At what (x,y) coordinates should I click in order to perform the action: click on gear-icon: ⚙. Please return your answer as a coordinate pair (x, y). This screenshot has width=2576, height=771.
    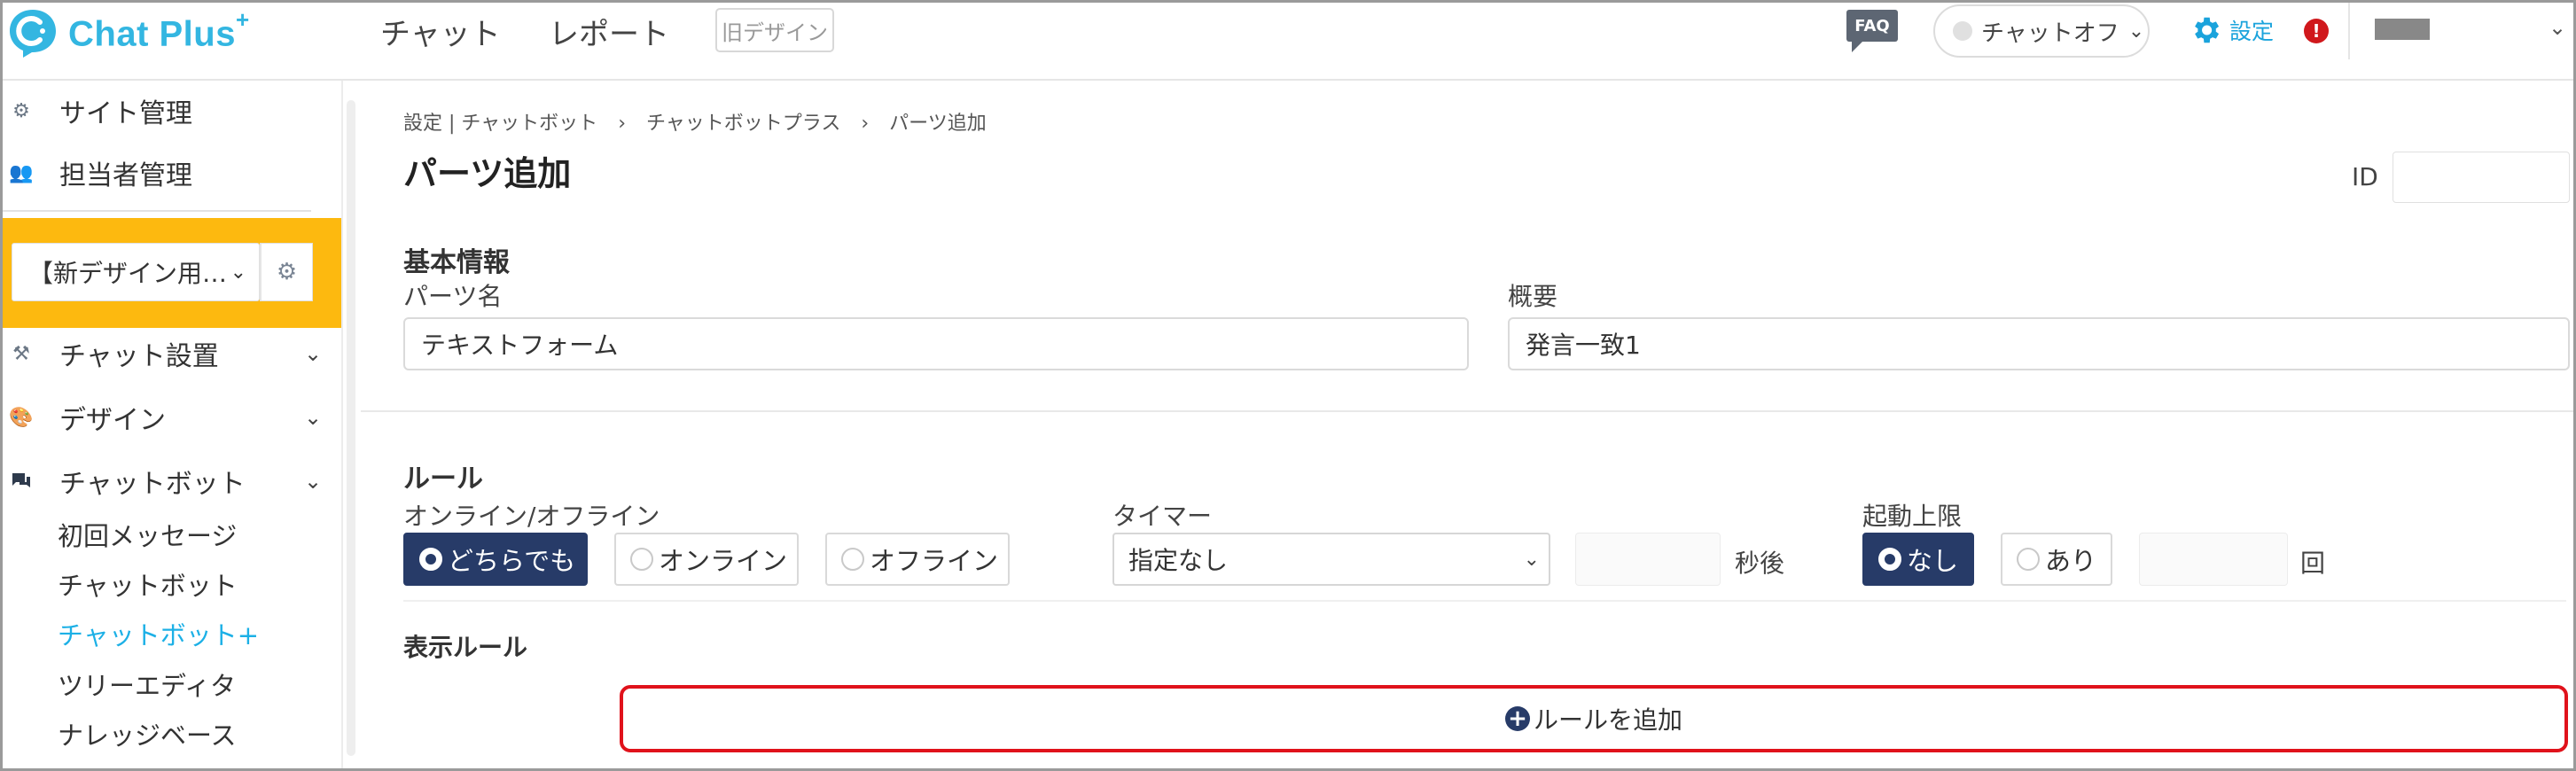
    Looking at the image, I should click on (21, 110).